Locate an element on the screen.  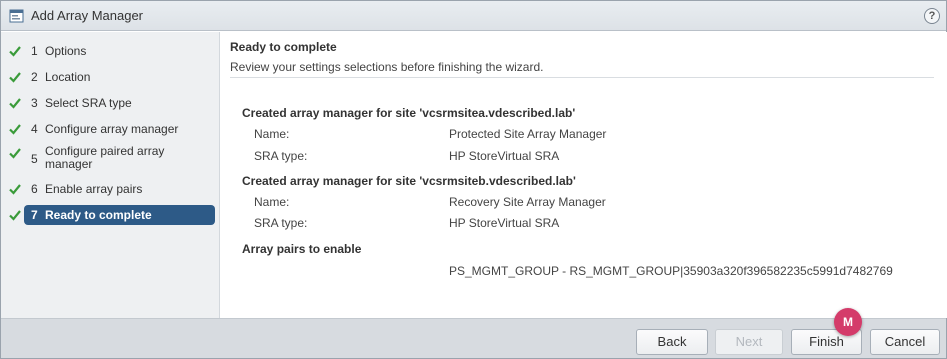
step-label: Ready to complete is located at coordinates (98, 214).